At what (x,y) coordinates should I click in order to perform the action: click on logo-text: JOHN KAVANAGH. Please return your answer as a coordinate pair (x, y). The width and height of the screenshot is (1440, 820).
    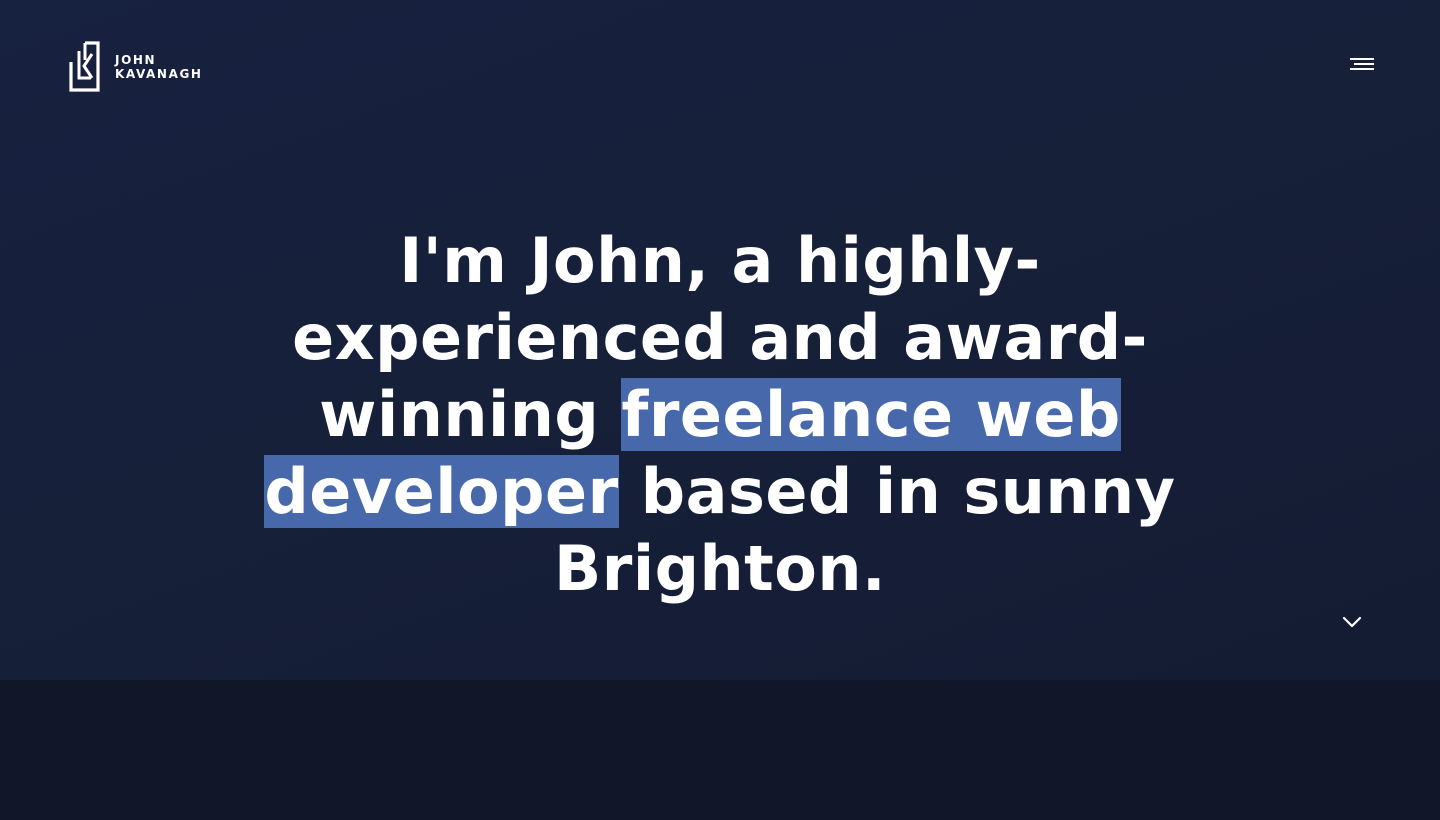
    Looking at the image, I should click on (159, 67).